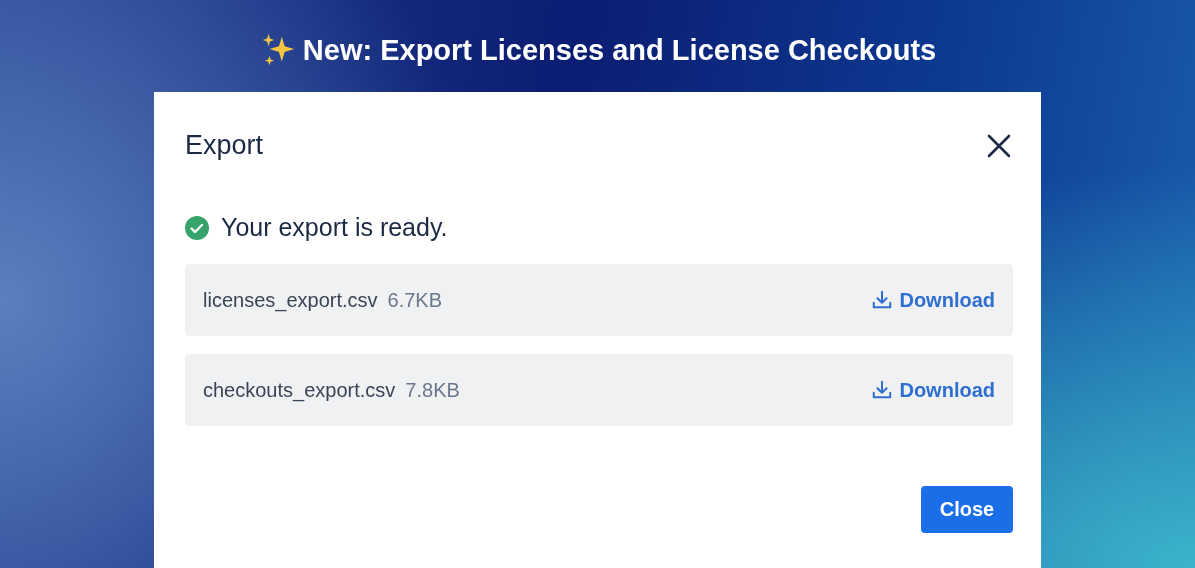  I want to click on close-button: Close, so click(967, 509).